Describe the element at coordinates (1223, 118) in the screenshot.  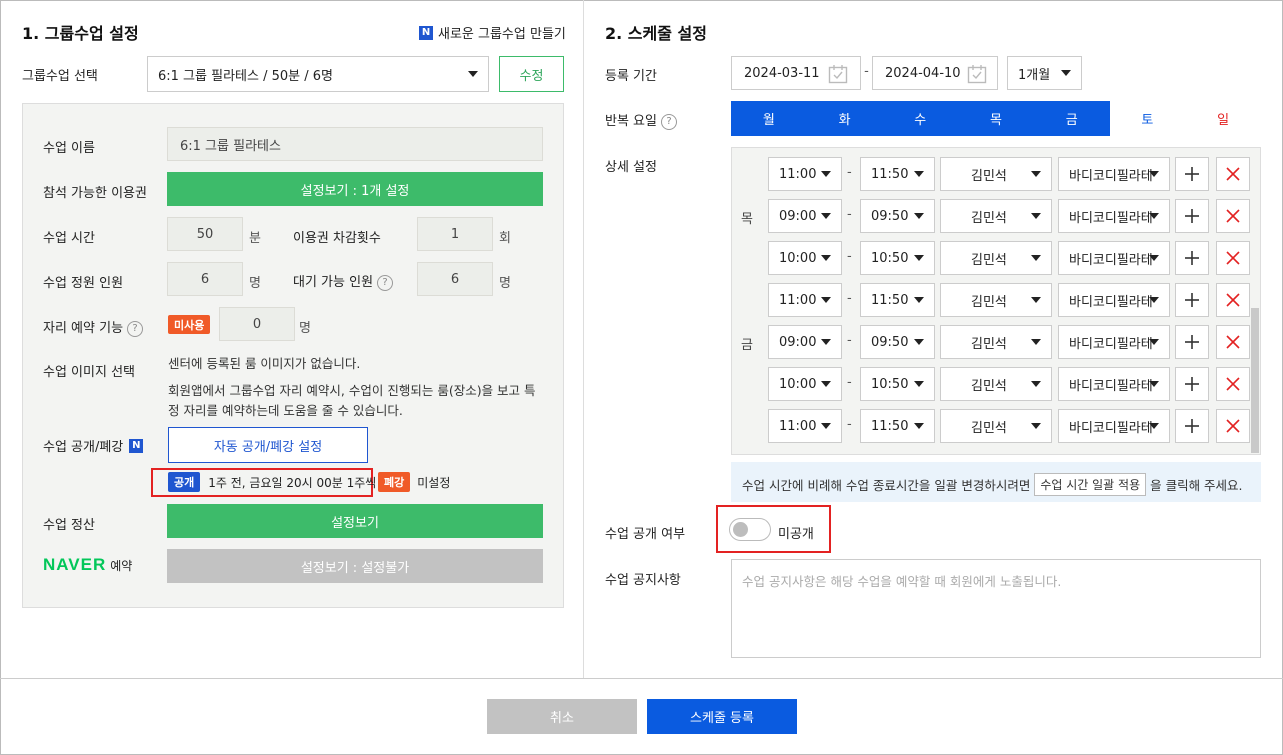
I see `weekday-6: 일` at that location.